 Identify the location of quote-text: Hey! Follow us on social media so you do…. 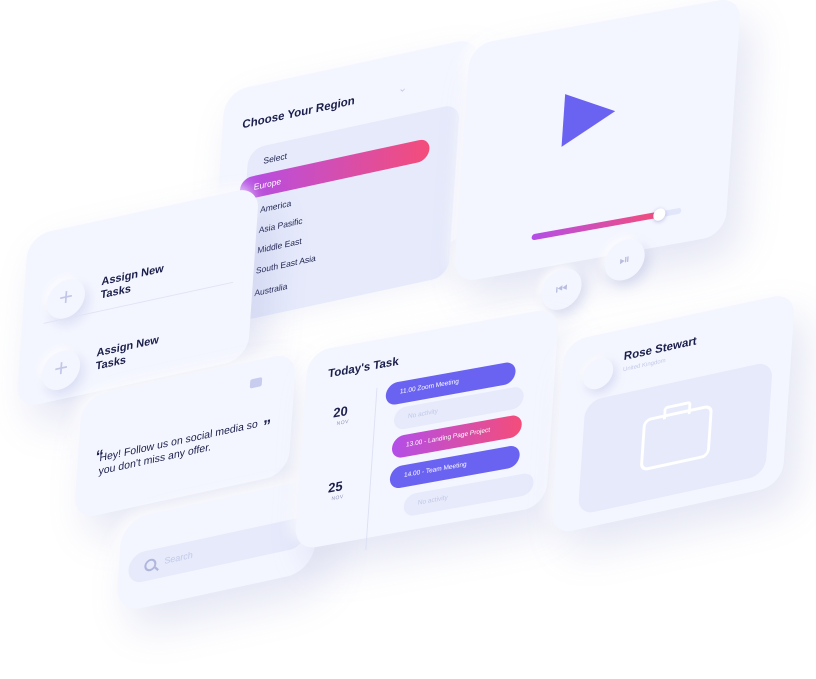
(178, 447).